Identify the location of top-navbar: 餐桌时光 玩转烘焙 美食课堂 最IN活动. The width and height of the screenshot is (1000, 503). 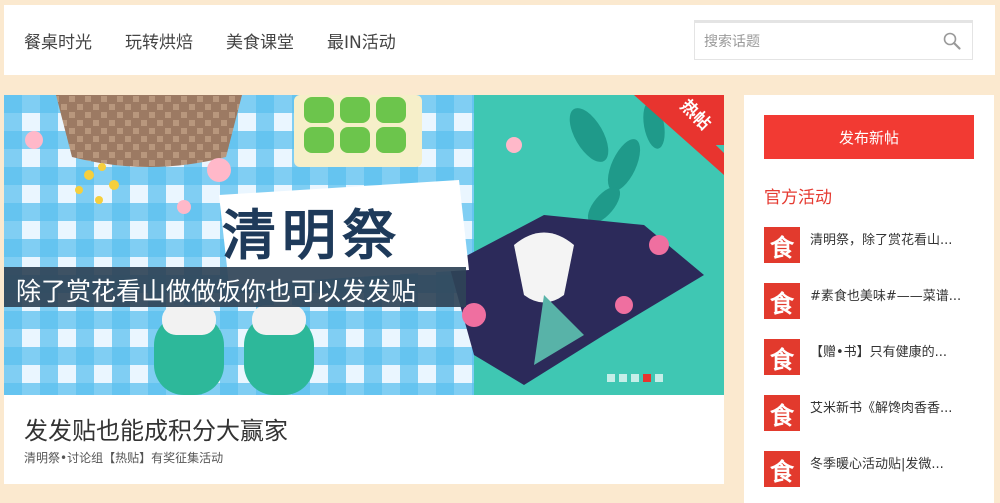
(499, 40).